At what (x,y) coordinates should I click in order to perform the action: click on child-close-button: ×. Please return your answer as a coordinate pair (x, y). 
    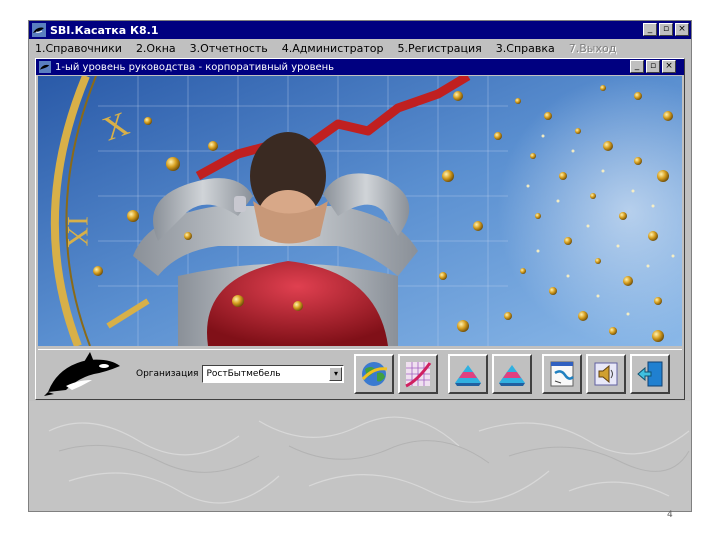
    Looking at the image, I should click on (669, 66).